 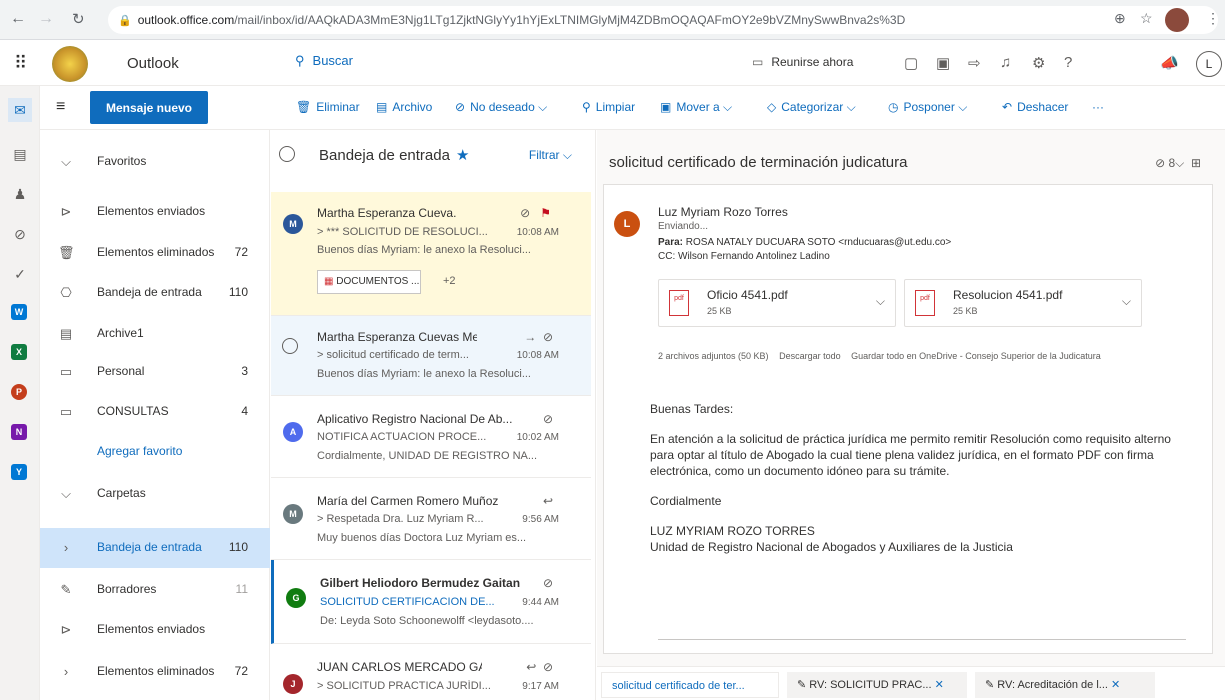 What do you see at coordinates (20, 154) in the screenshot?
I see `calendar-icon: ▤` at bounding box center [20, 154].